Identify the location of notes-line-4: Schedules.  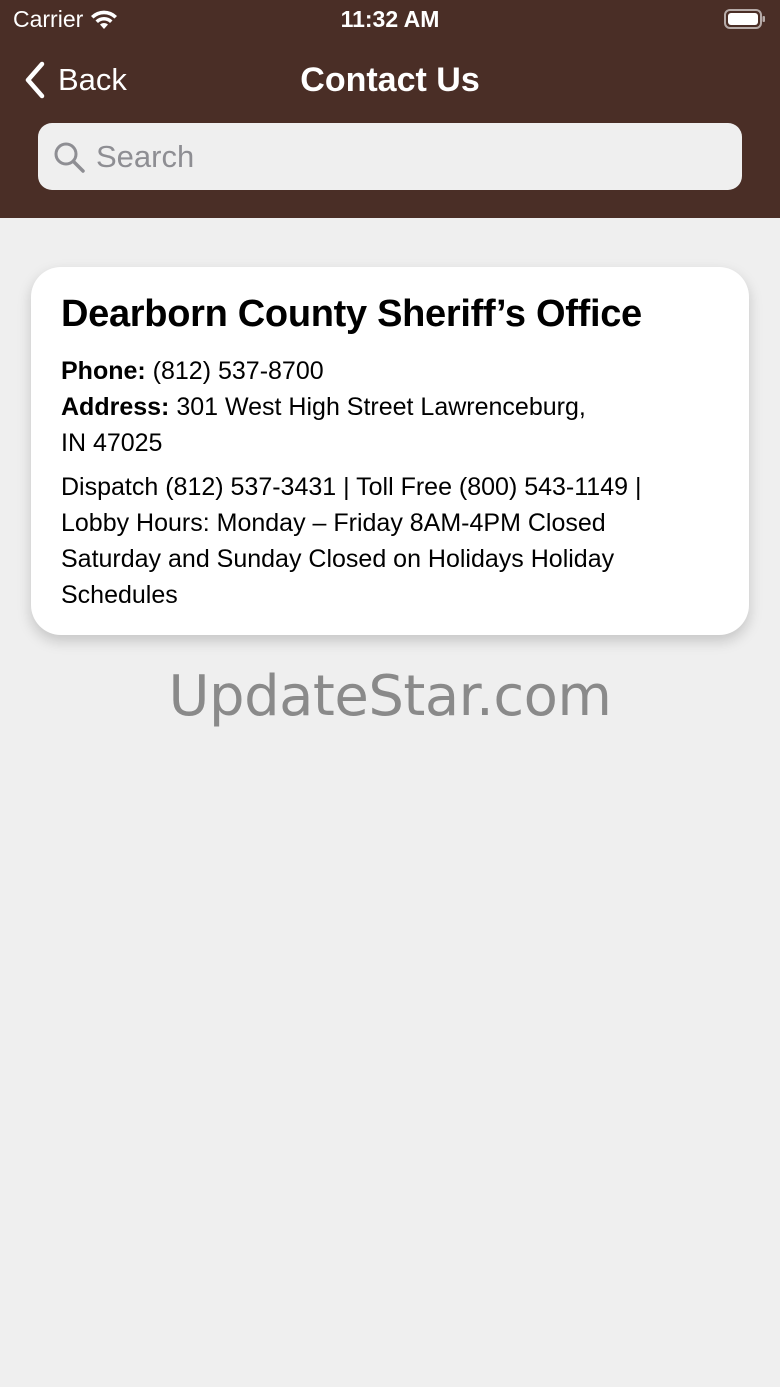
(119, 595).